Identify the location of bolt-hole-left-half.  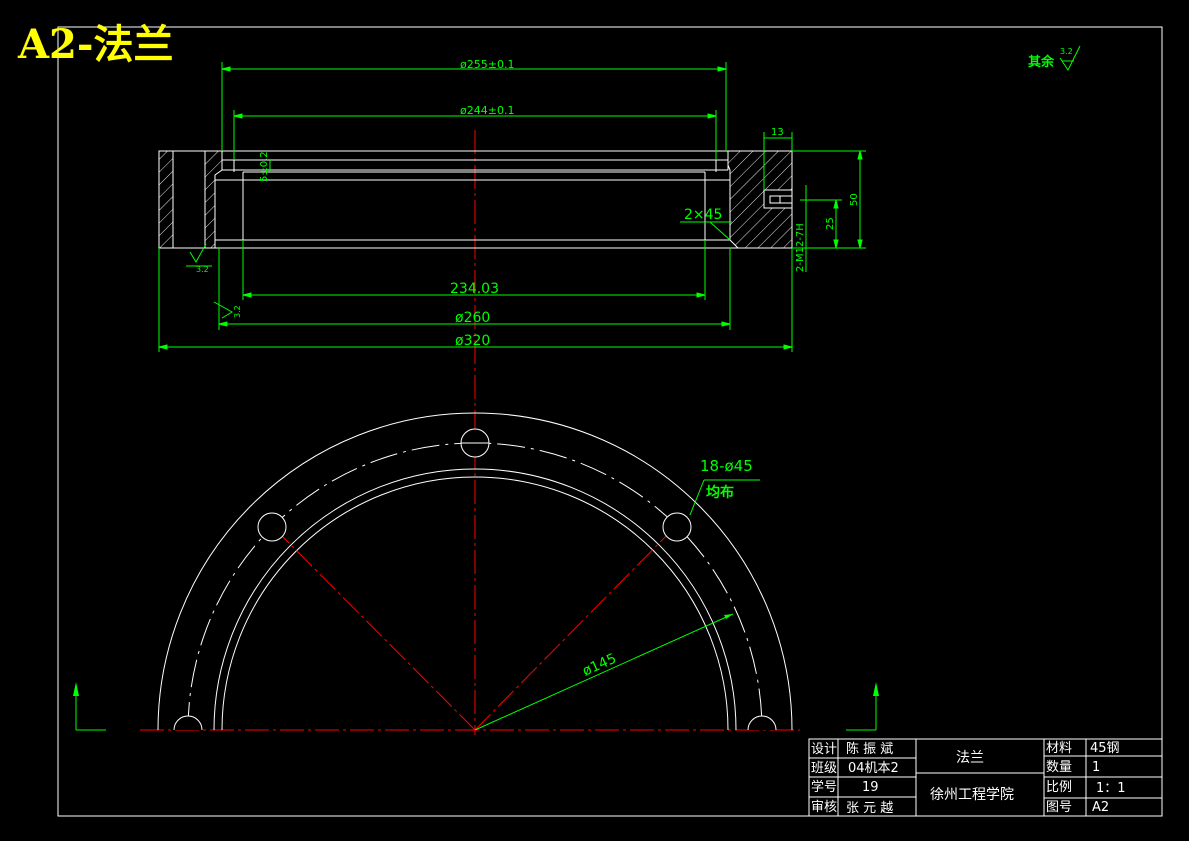
(188, 723).